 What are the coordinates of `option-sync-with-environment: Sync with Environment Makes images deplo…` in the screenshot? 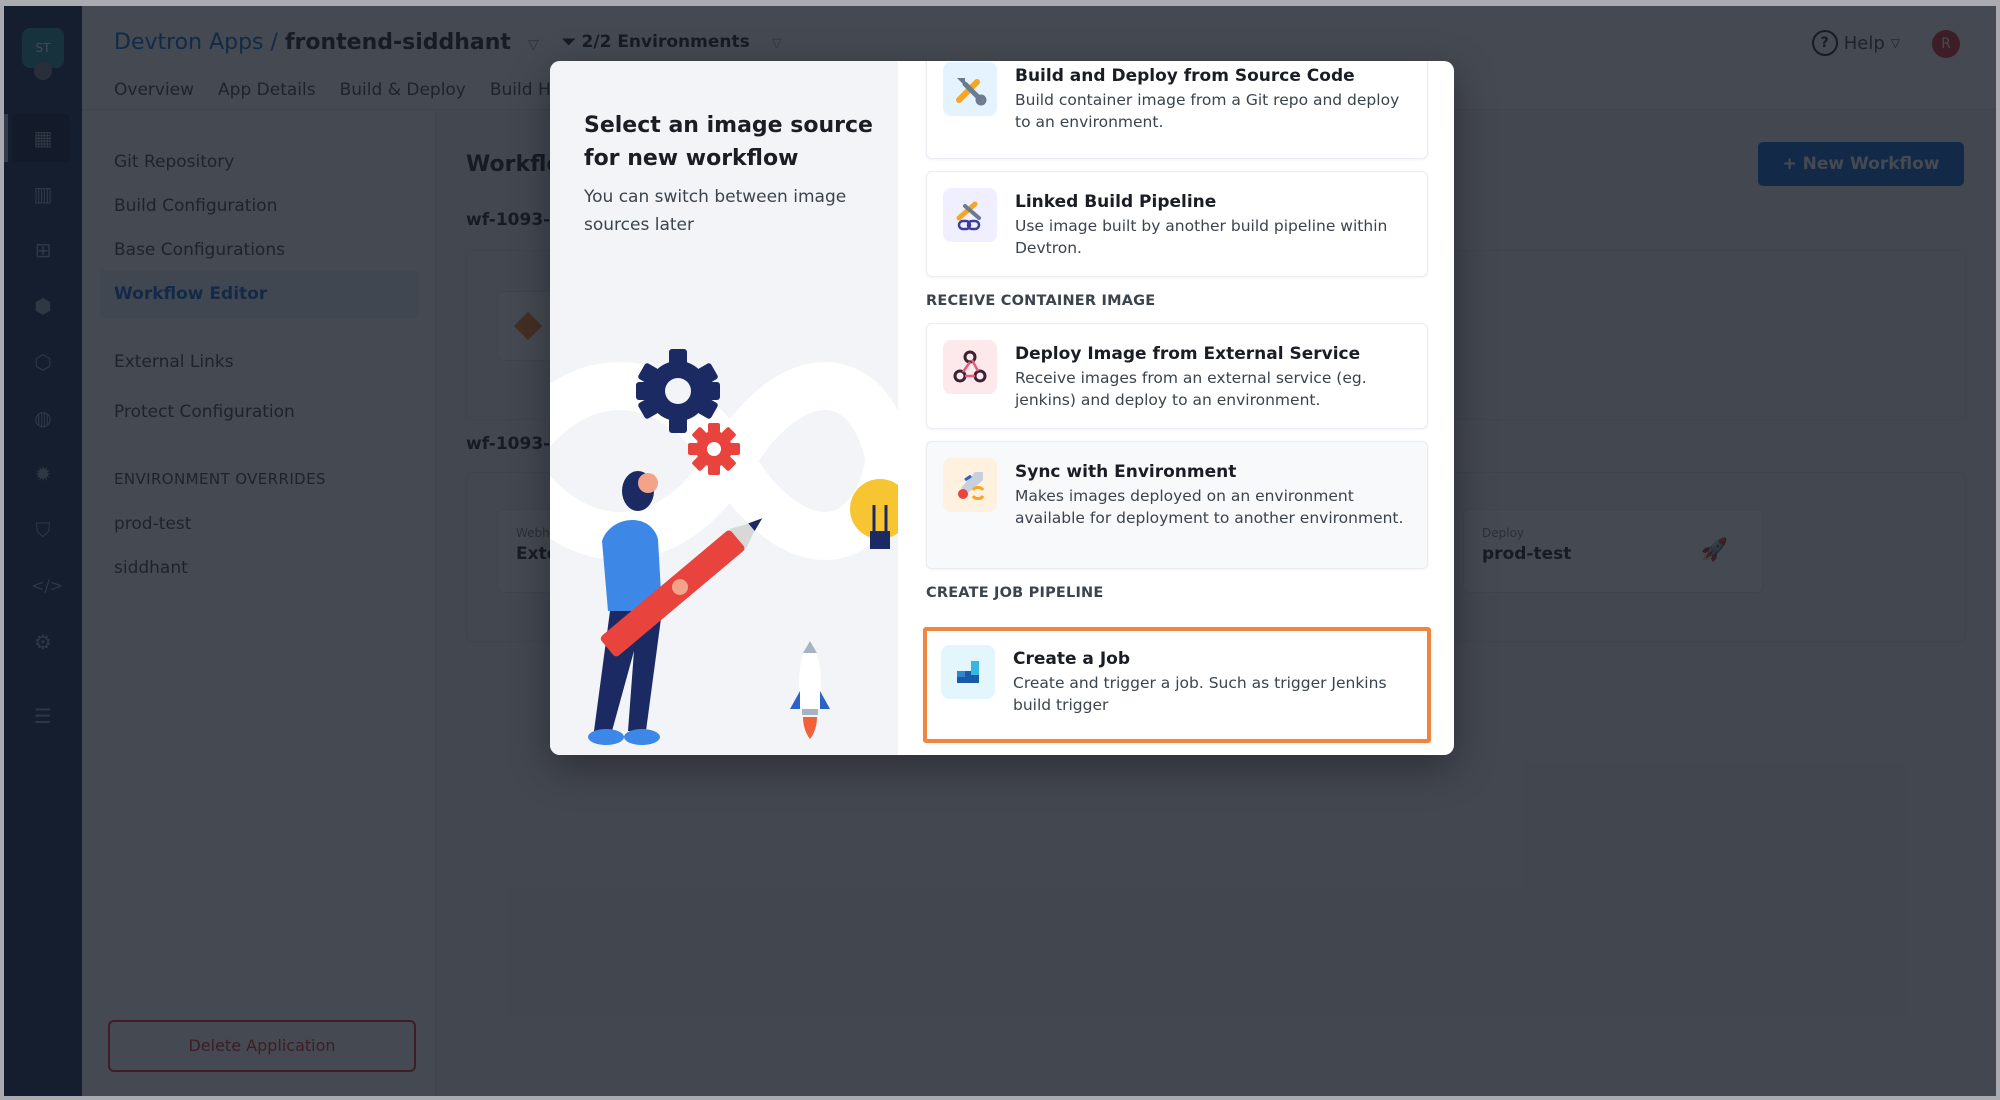 It's located at (1177, 505).